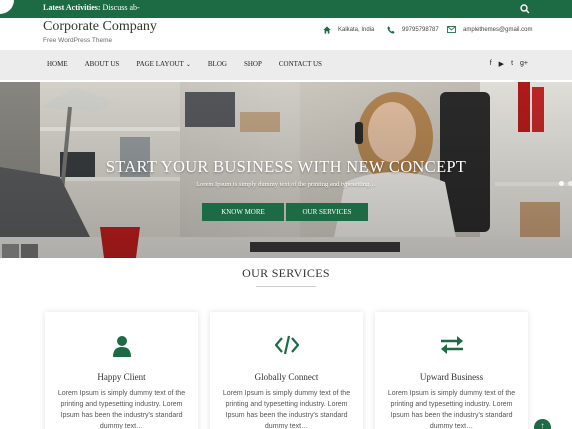 This screenshot has width=572, height=429. I want to click on contact-phone: 99795798787, so click(413, 30).